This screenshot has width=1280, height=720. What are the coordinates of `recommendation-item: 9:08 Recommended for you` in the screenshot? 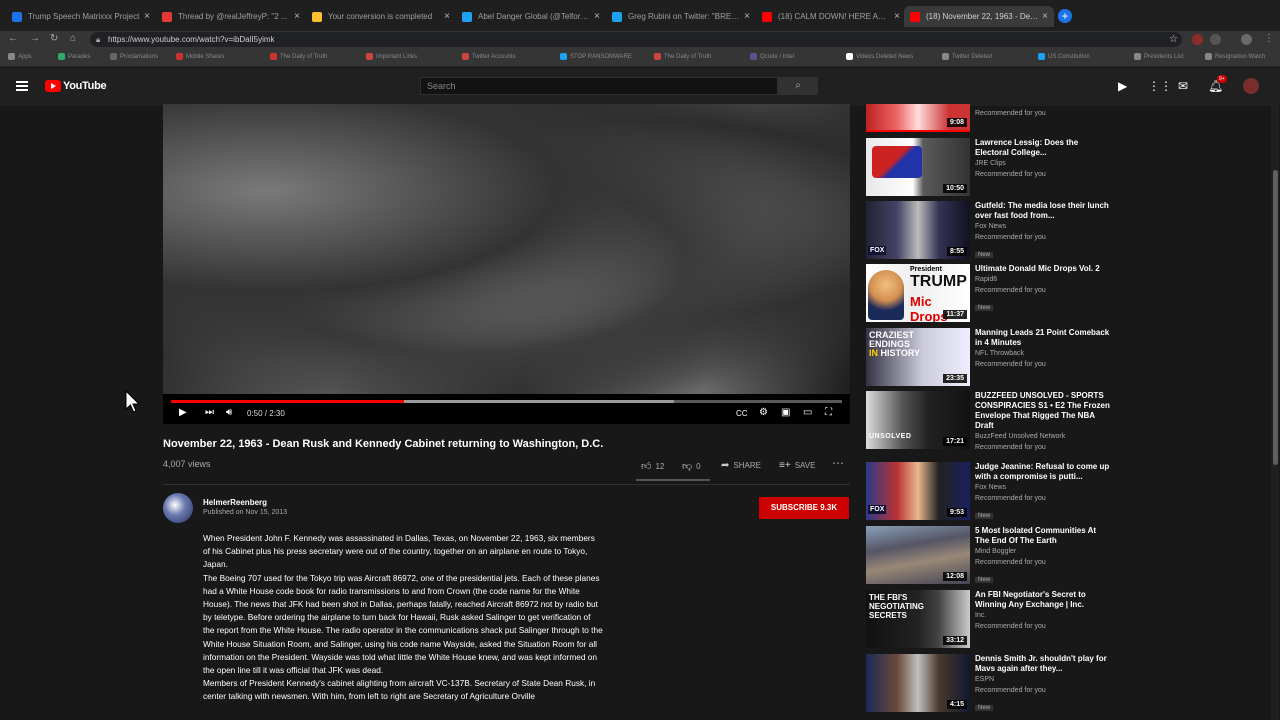 It's located at (991, 117).